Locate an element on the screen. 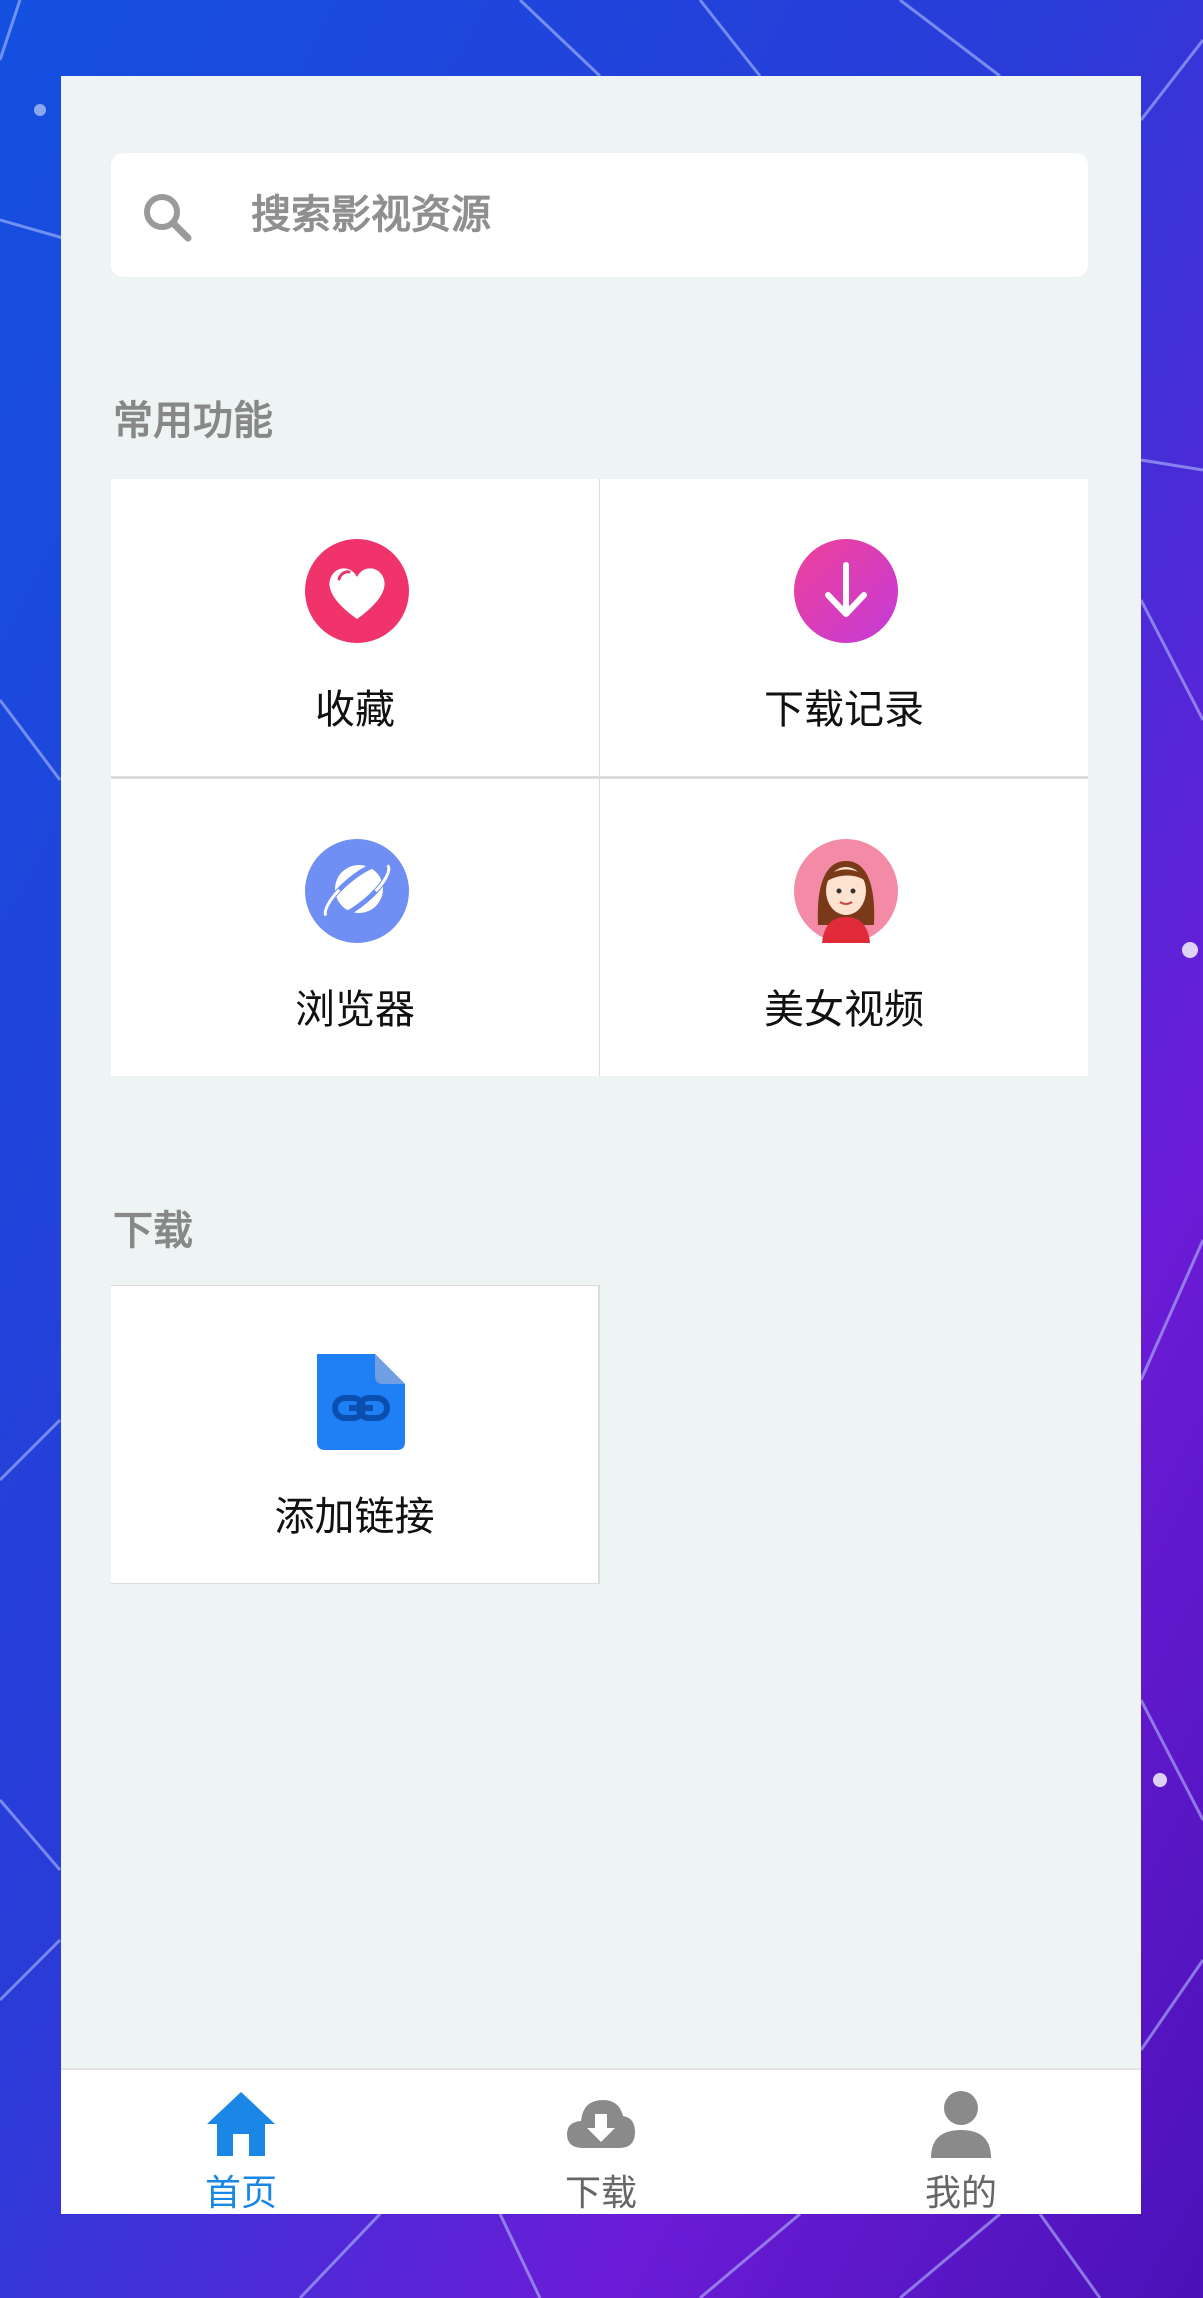  link-file-icon is located at coordinates (361, 1402).